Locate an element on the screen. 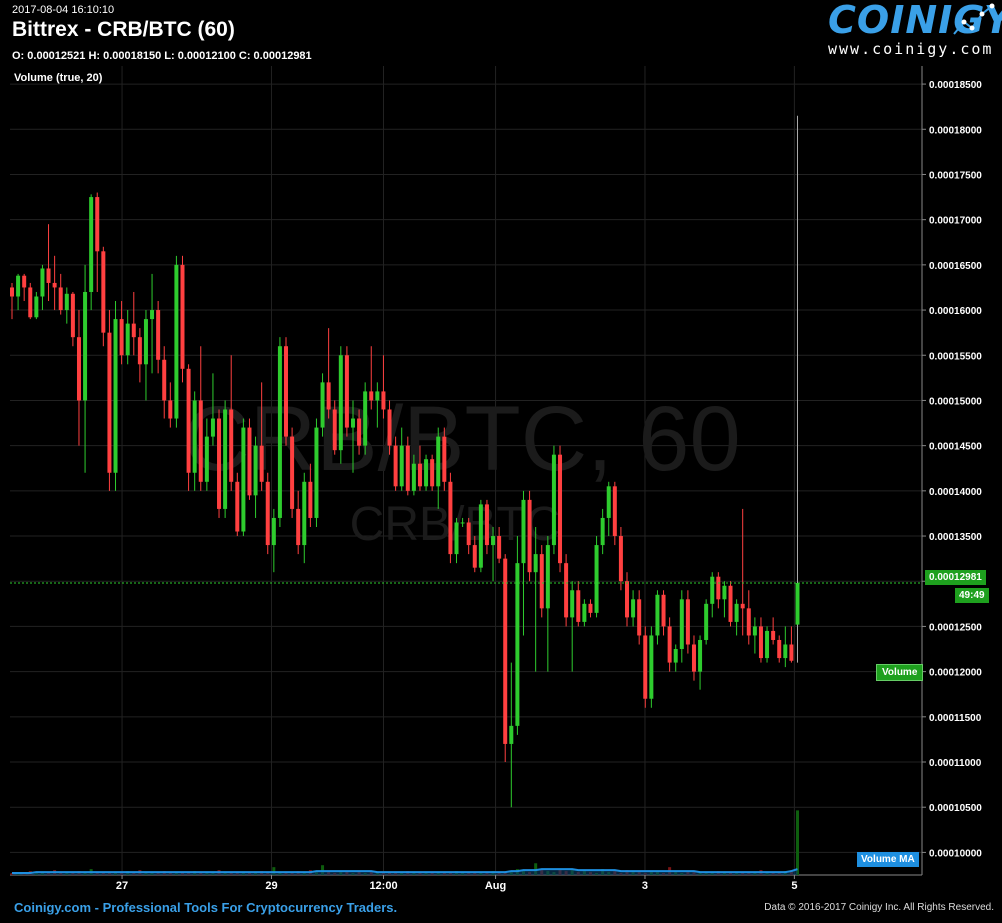 This screenshot has width=1002, height=923. watermark-main: CRB/BTC, 60 is located at coordinates (461, 439).